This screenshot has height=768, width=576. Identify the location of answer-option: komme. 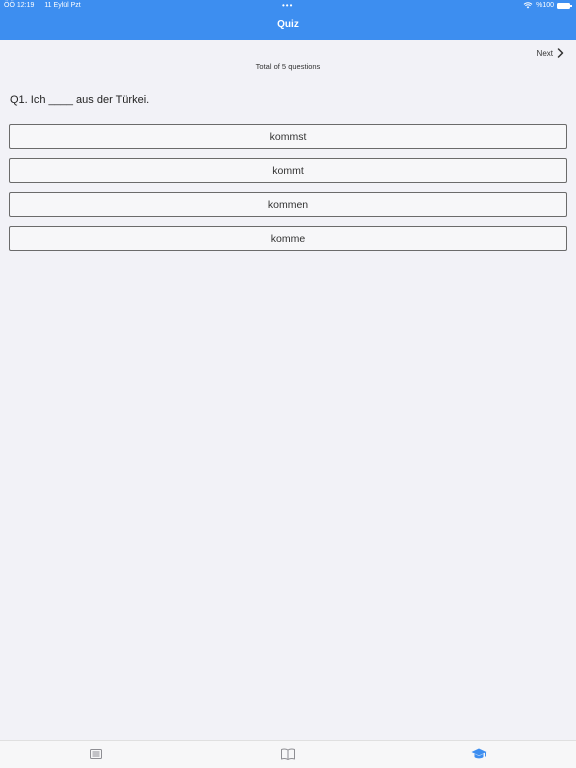
(288, 238).